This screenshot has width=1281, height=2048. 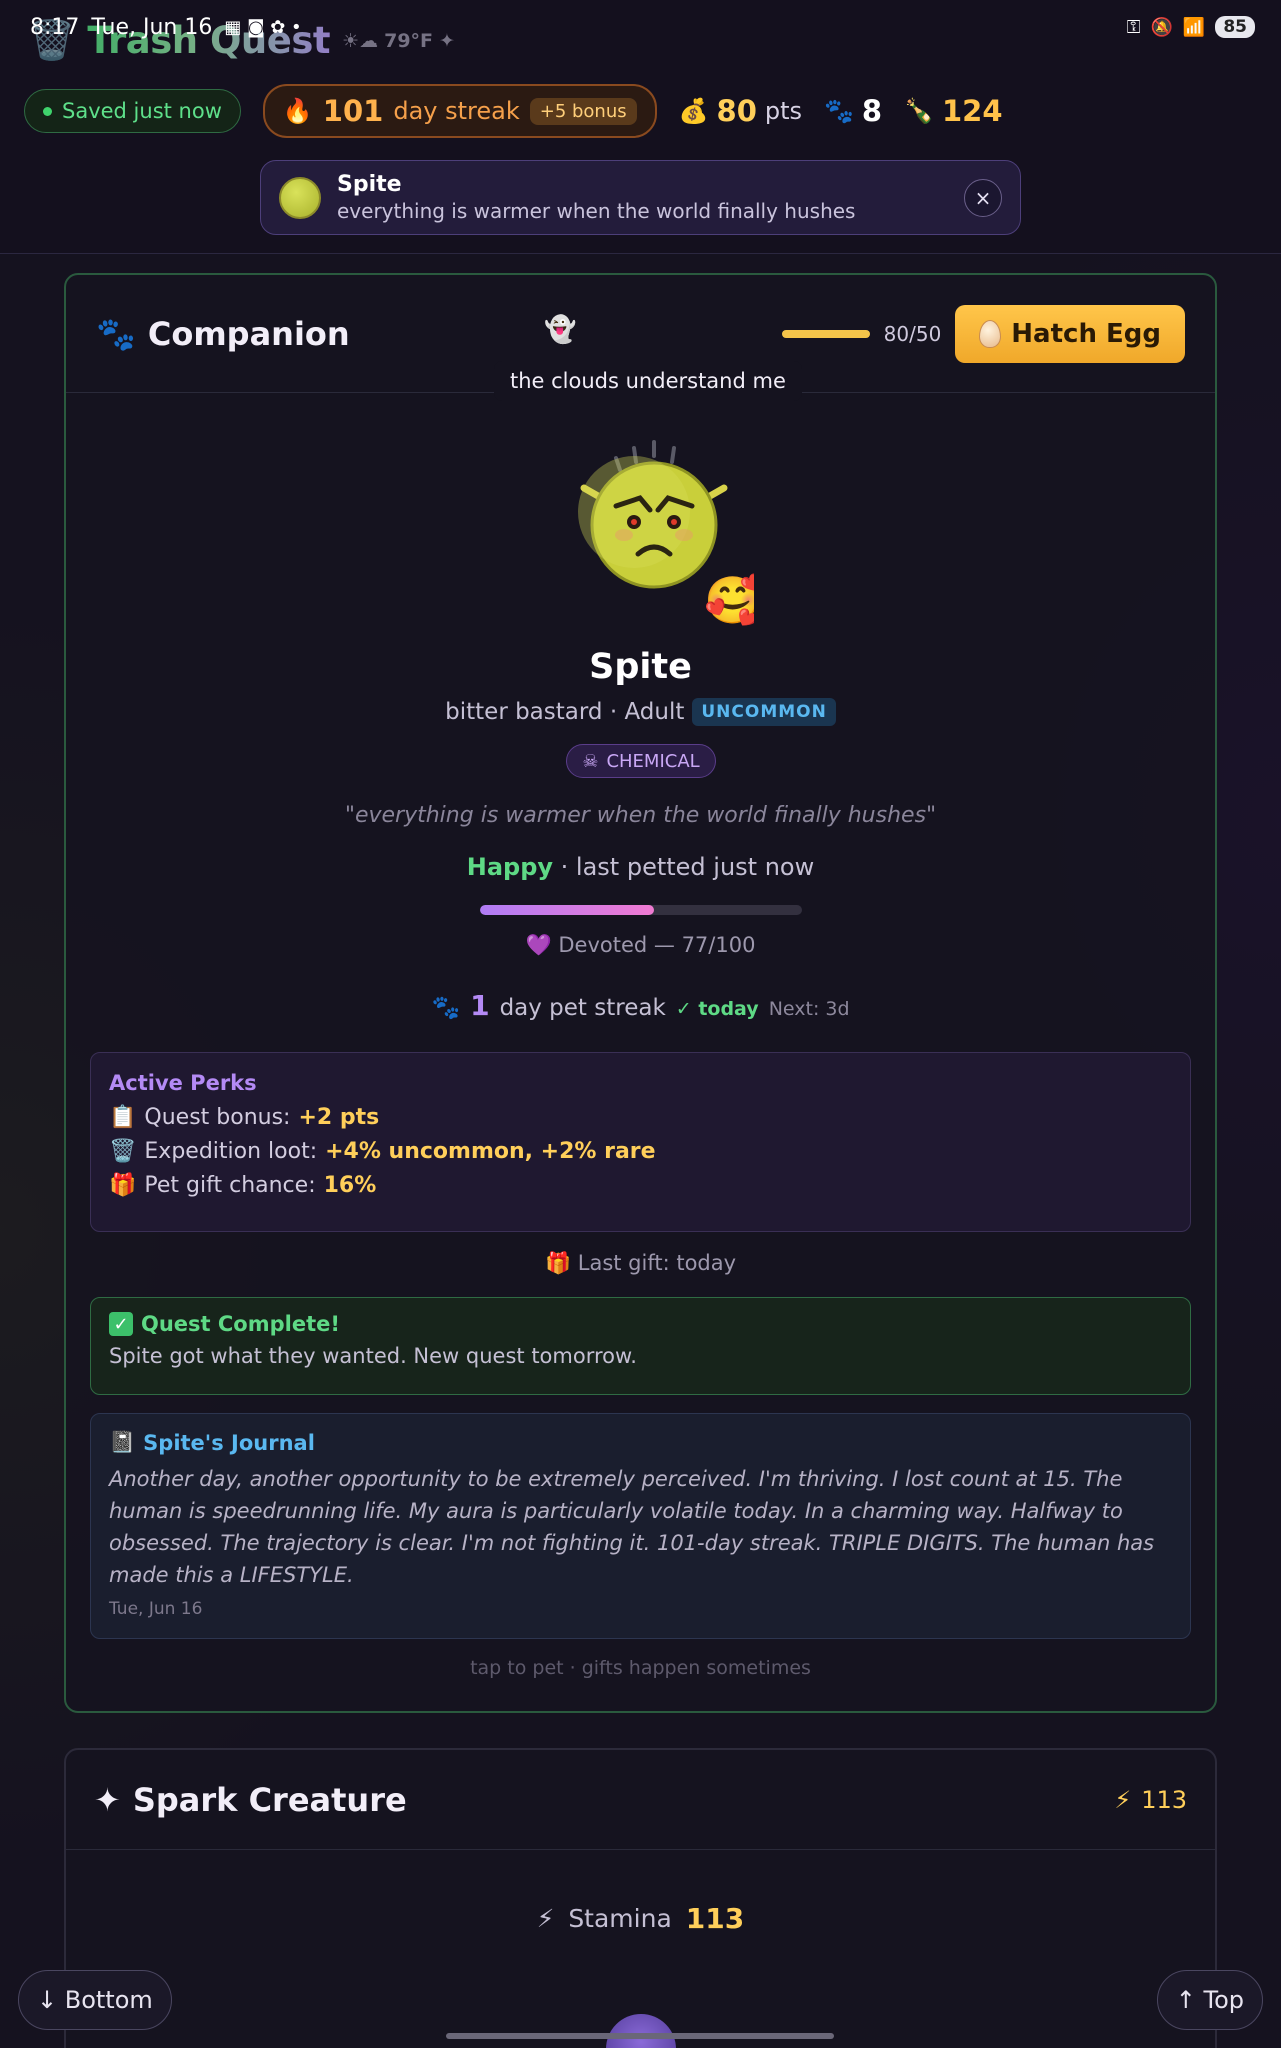 I want to click on bond-progress-bar, so click(x=641, y=910).